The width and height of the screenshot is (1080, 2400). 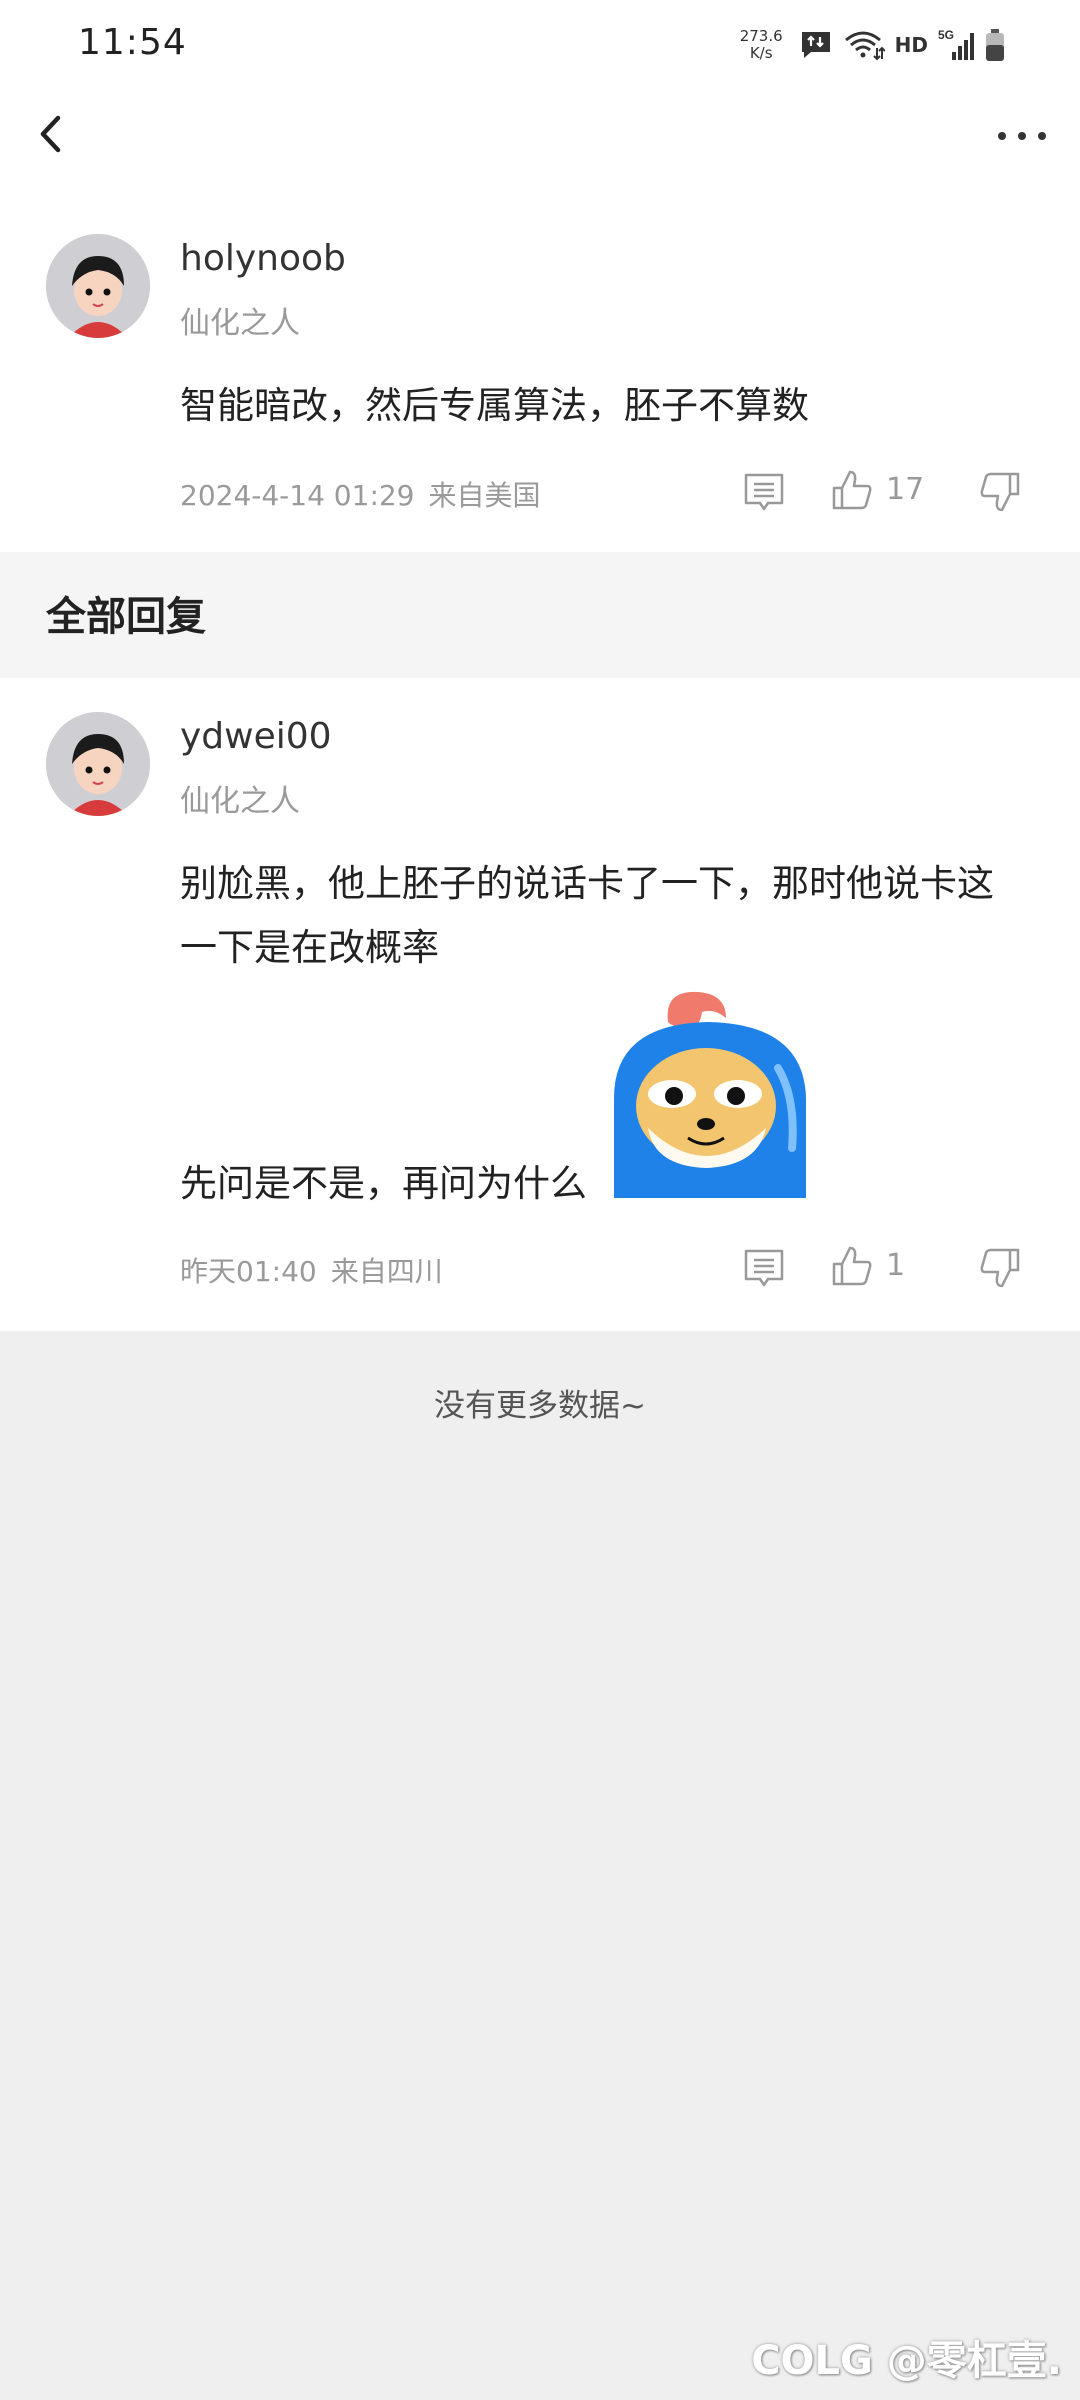 What do you see at coordinates (386, 1271) in the screenshot?
I see `reply-location: 来自四川` at bounding box center [386, 1271].